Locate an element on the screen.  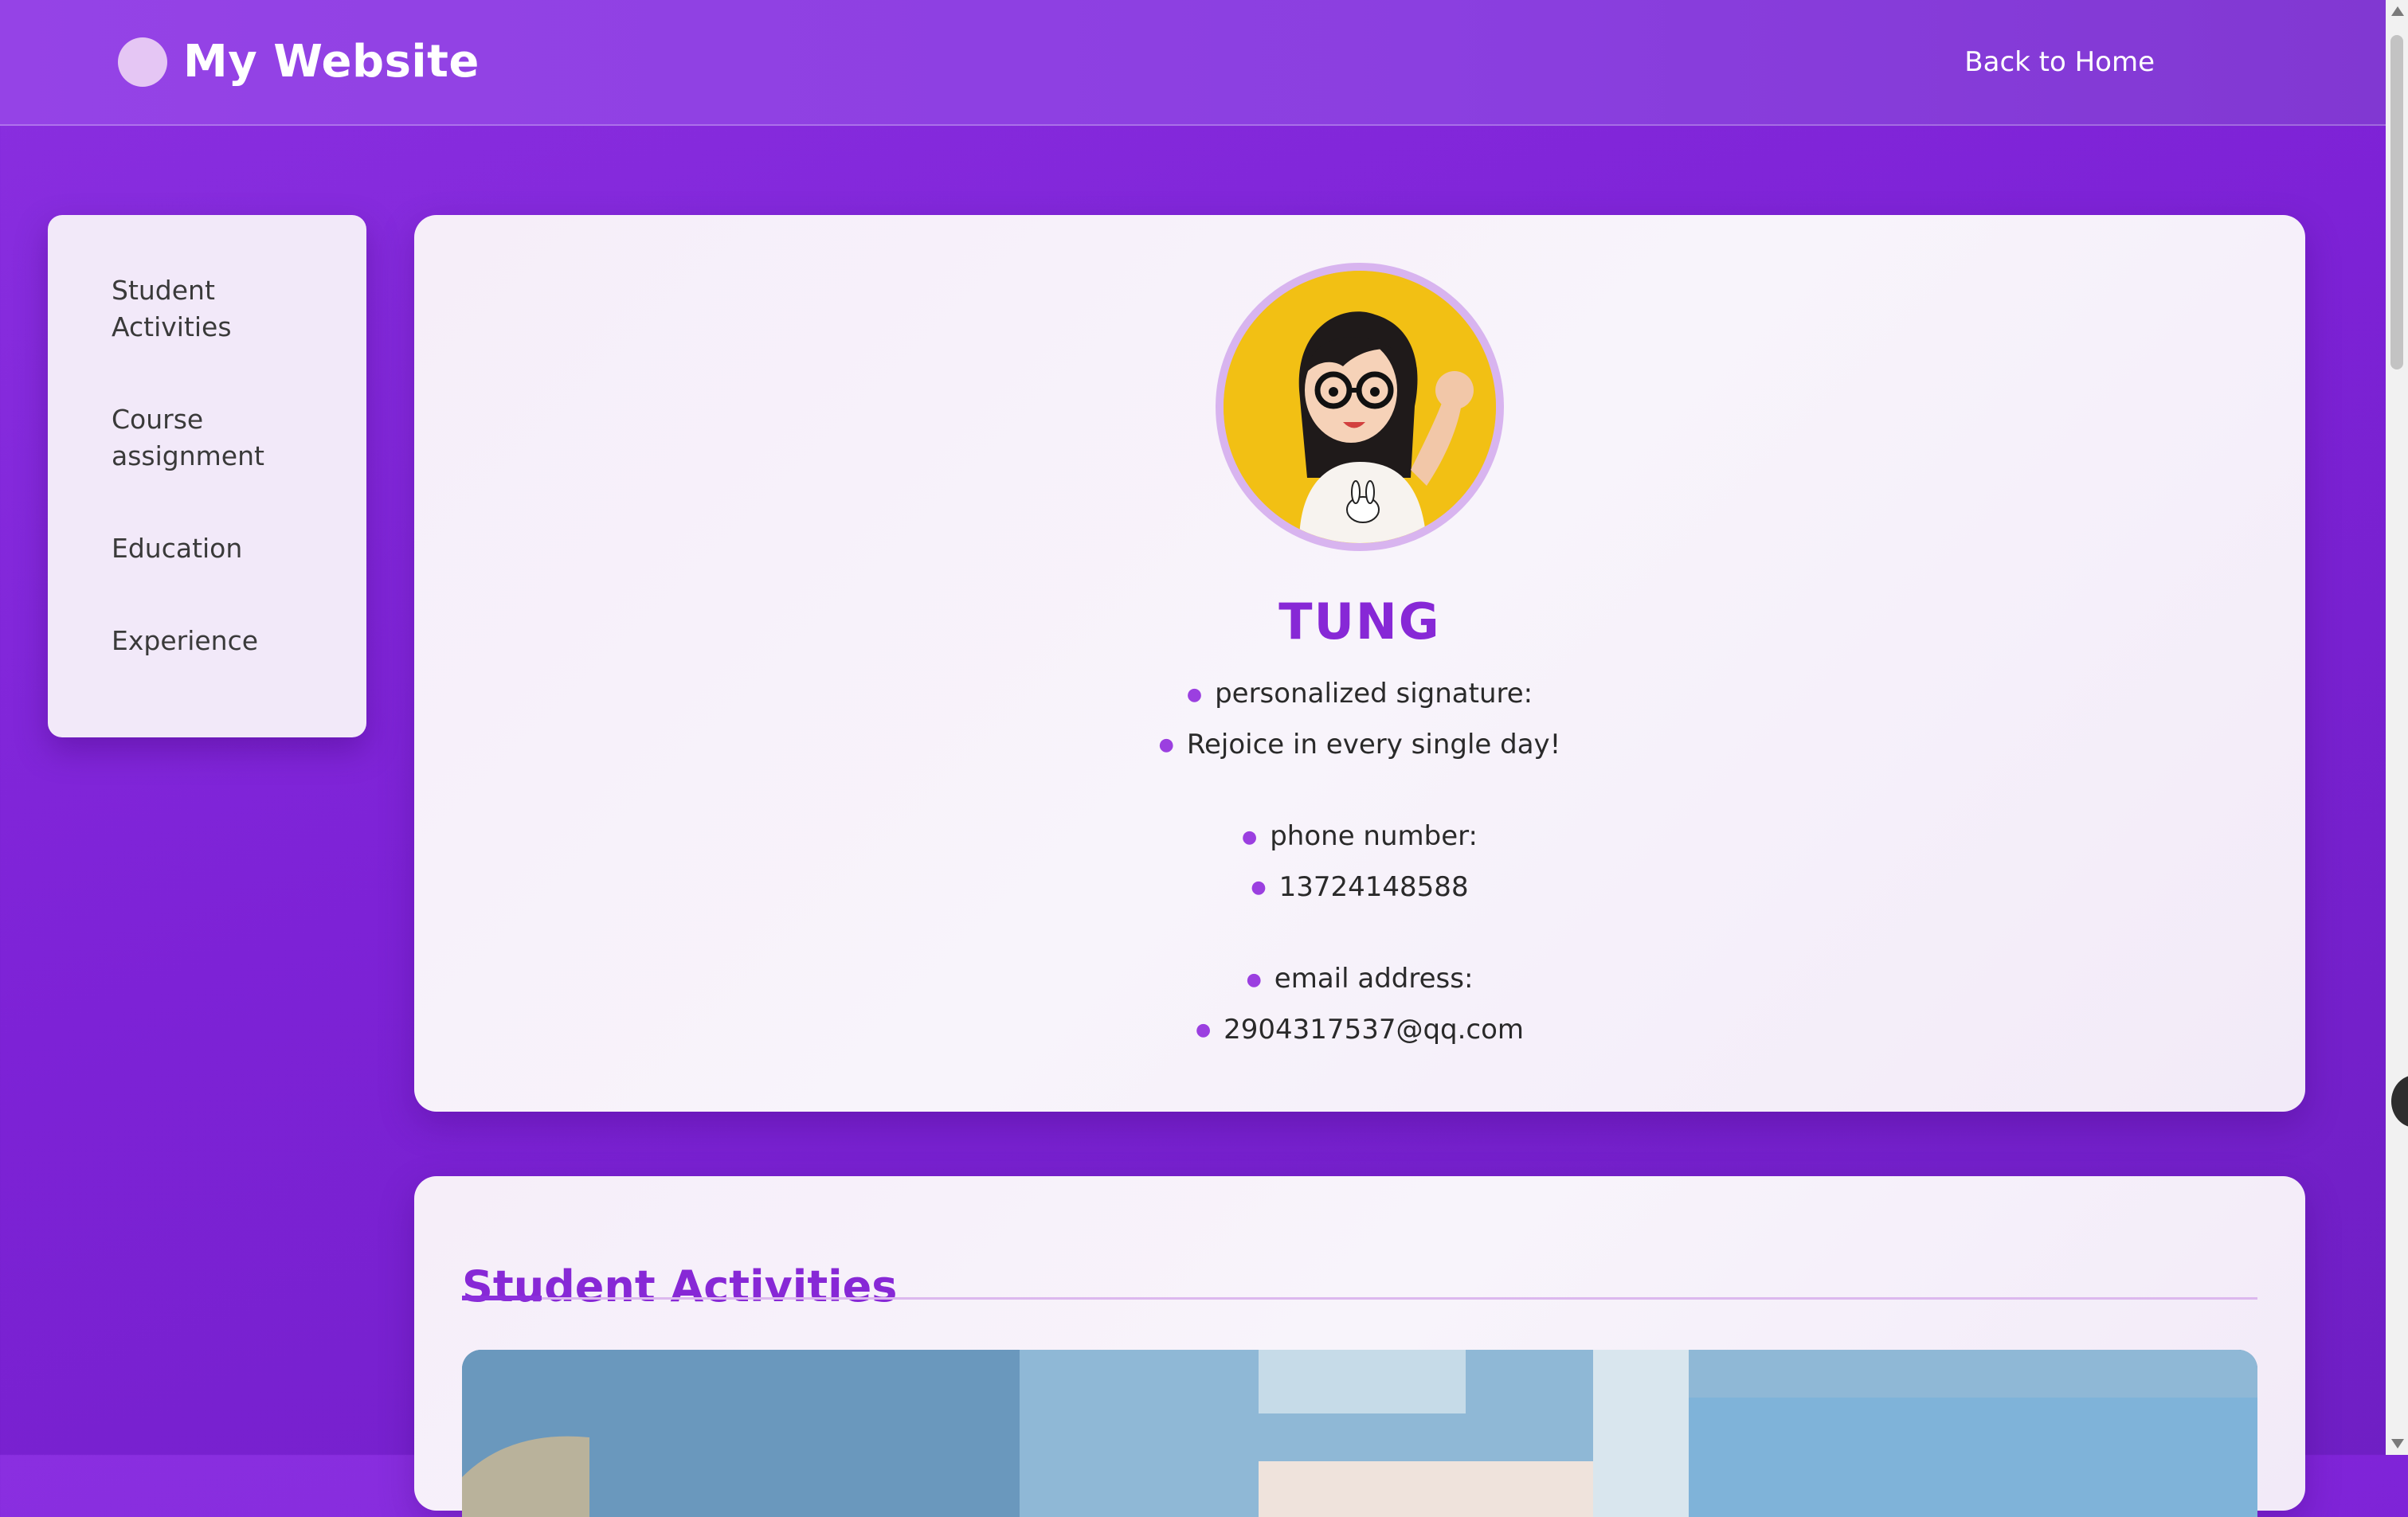
avatar is located at coordinates (1360, 407).